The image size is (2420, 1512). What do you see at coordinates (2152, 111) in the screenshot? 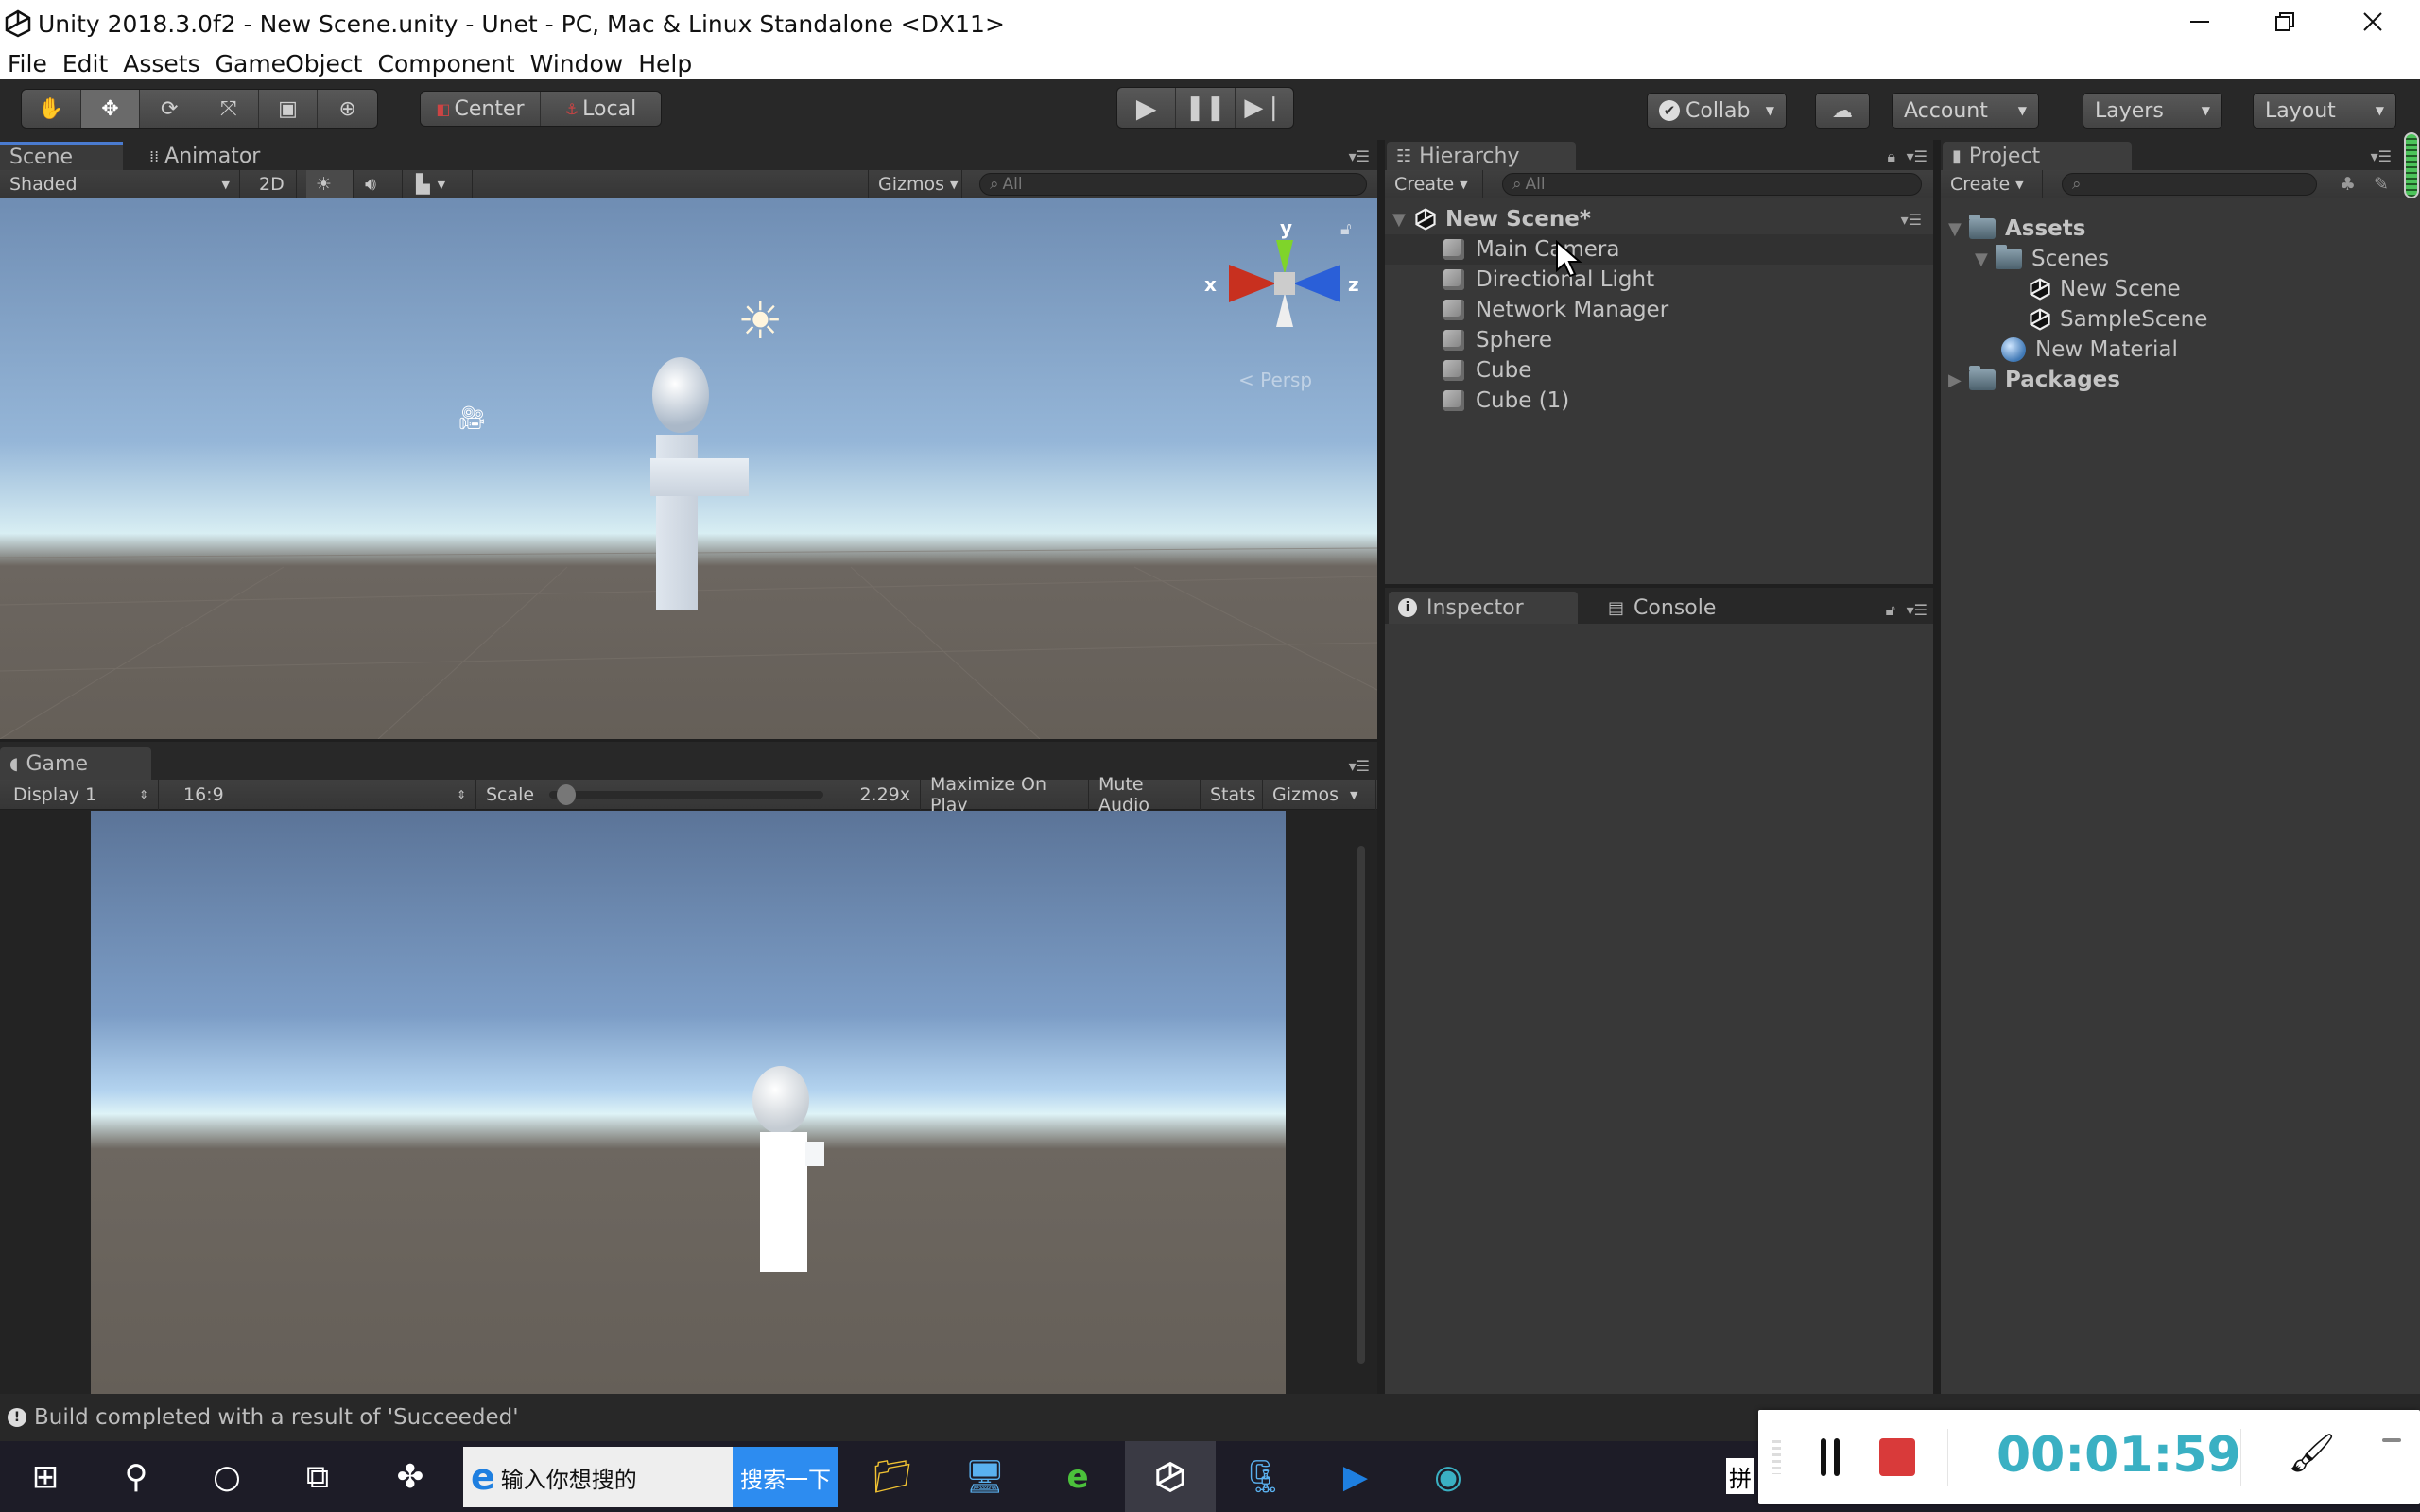
I see `layers-dropdown: Layers ▼` at bounding box center [2152, 111].